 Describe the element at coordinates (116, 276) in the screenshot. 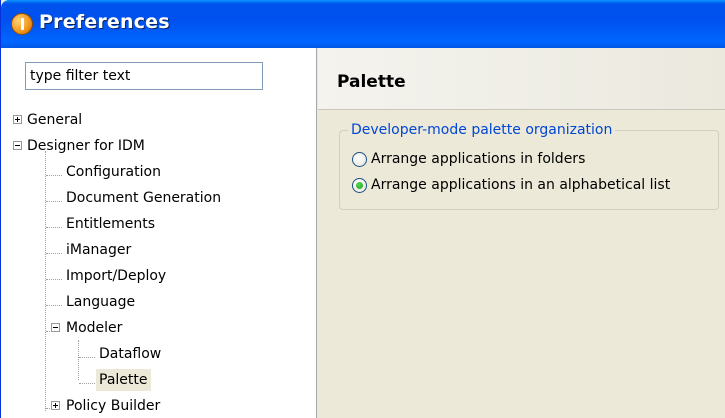

I see `tree-item-label: Import/Deploy` at that location.